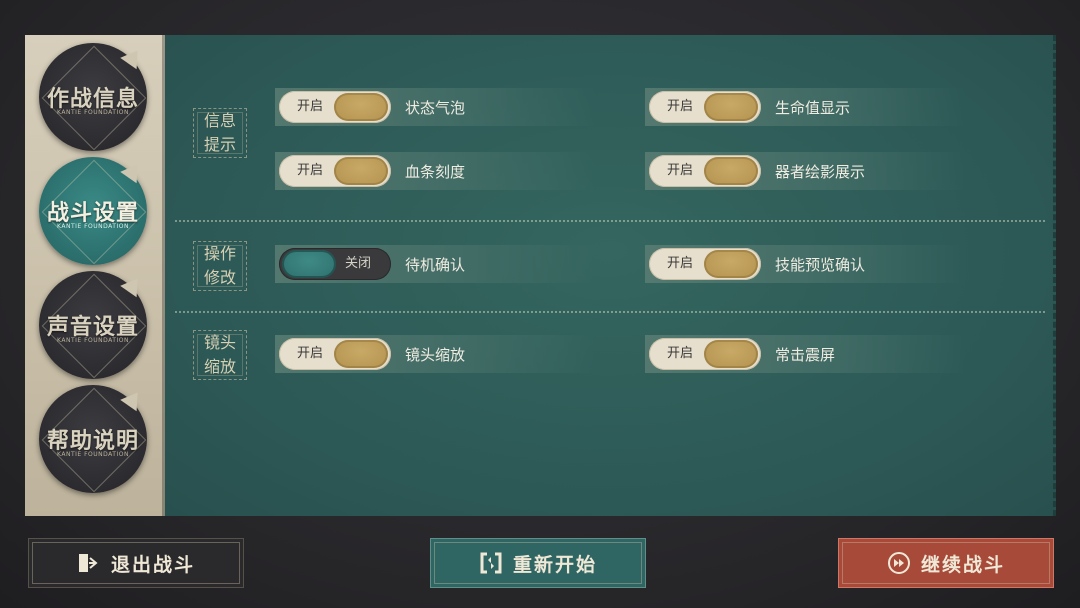 The image size is (1080, 608). I want to click on option-label: 镜头缩放, so click(435, 354).